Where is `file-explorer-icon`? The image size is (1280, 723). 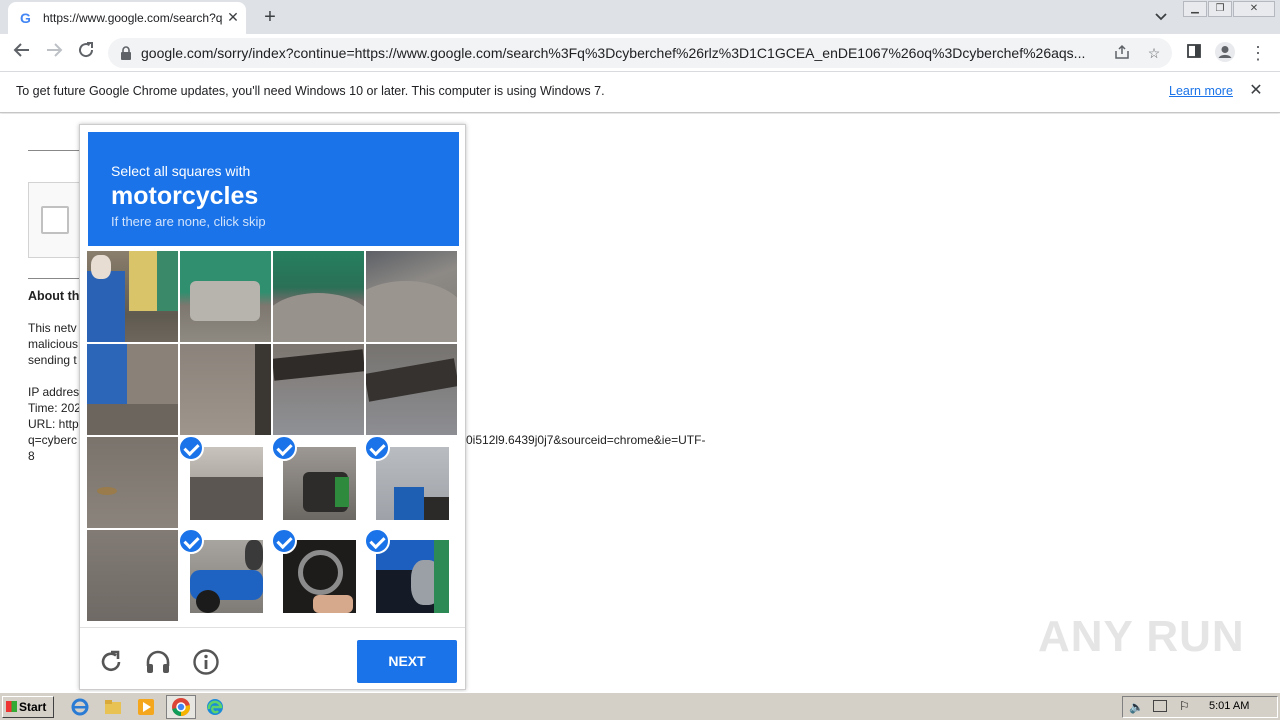 file-explorer-icon is located at coordinates (113, 707).